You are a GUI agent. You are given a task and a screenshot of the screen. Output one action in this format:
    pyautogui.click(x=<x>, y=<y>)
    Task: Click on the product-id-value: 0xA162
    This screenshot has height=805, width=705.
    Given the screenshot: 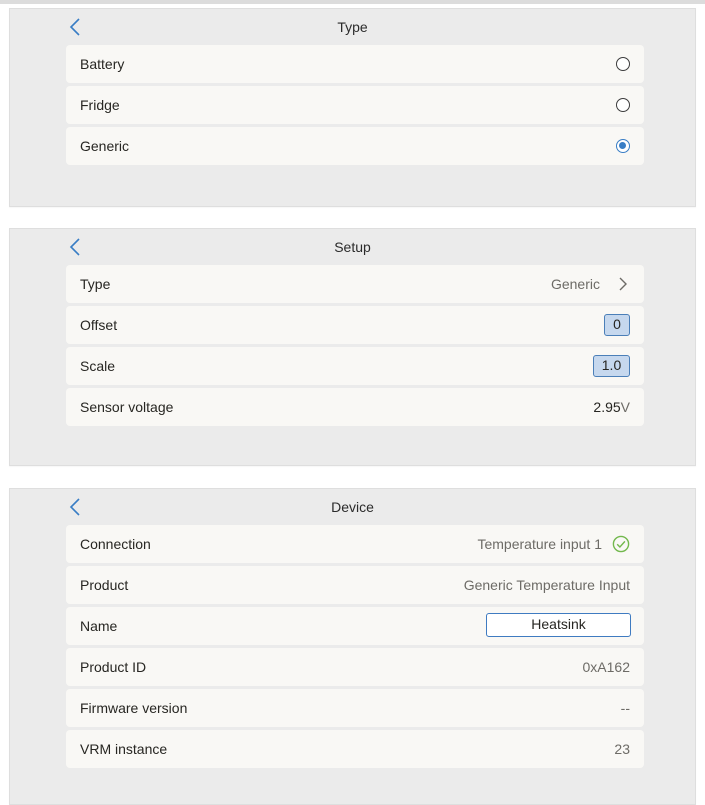 What is the action you would take?
    pyautogui.click(x=606, y=667)
    